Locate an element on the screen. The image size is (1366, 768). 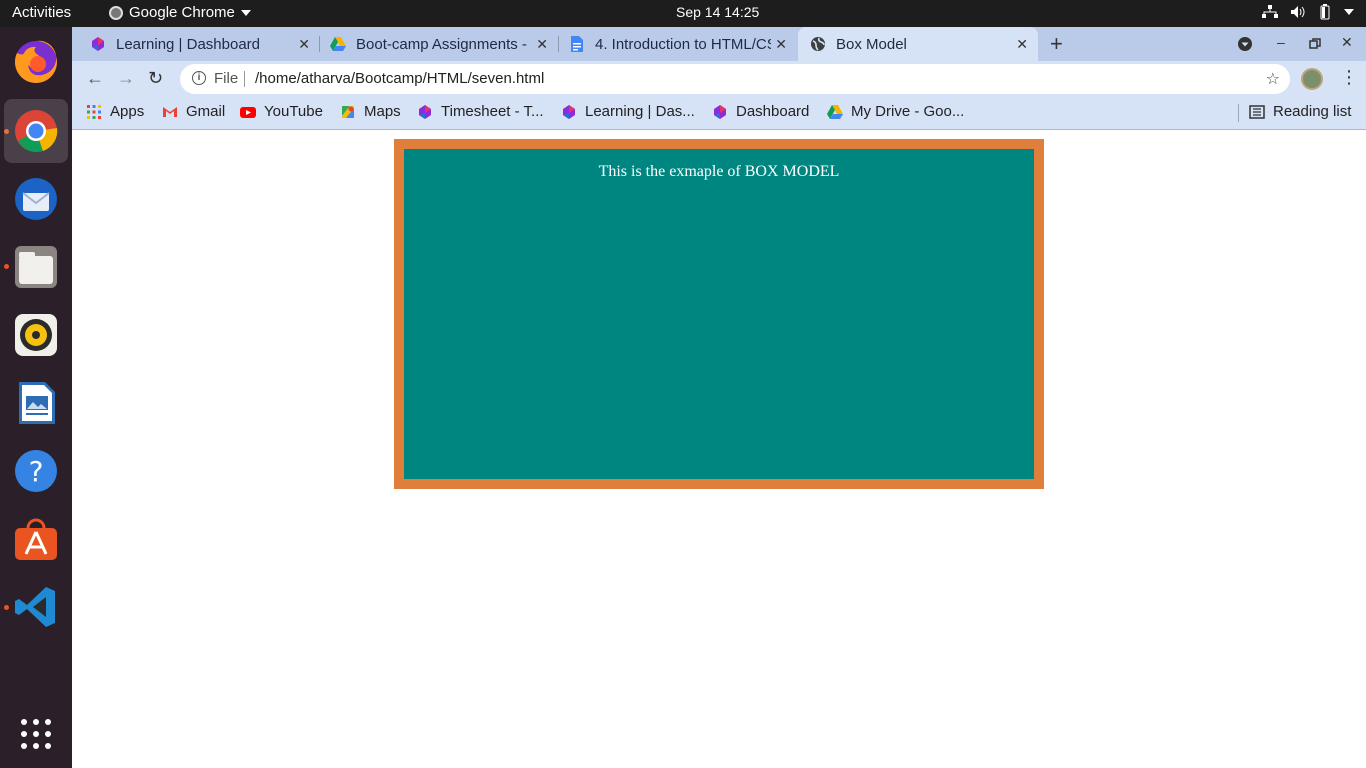
app-menu-label: Google Chrome is located at coordinates (182, 12).